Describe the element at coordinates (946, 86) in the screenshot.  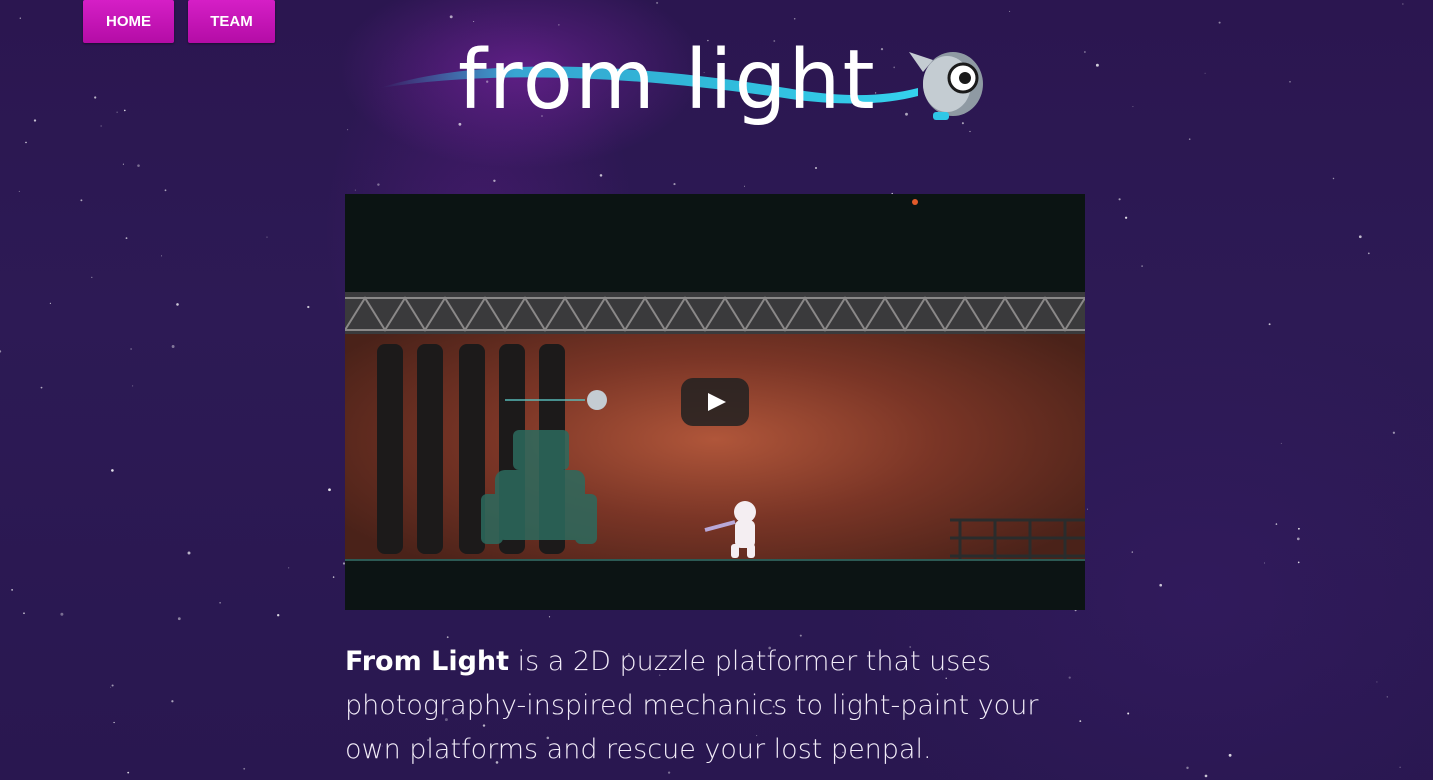
I see `robot-companion-icon` at that location.